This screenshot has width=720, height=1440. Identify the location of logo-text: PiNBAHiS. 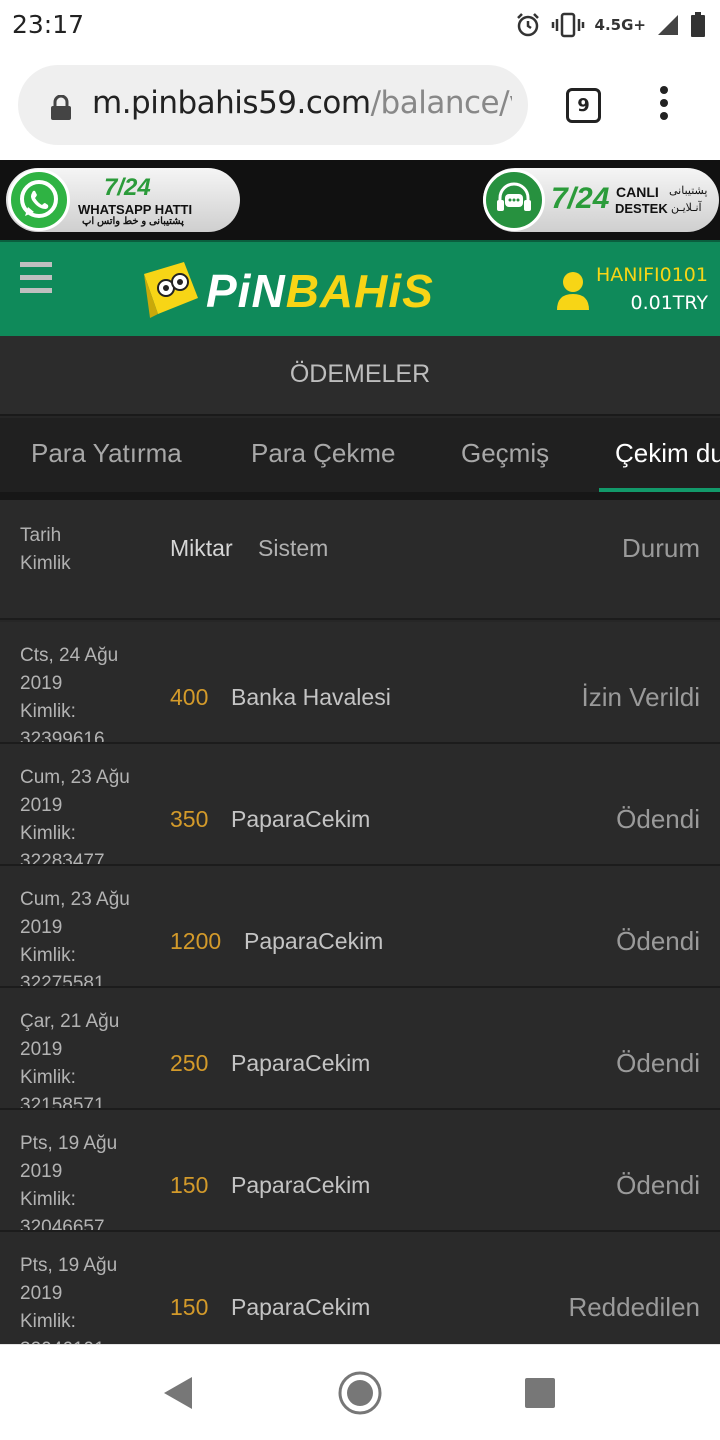
(320, 291).